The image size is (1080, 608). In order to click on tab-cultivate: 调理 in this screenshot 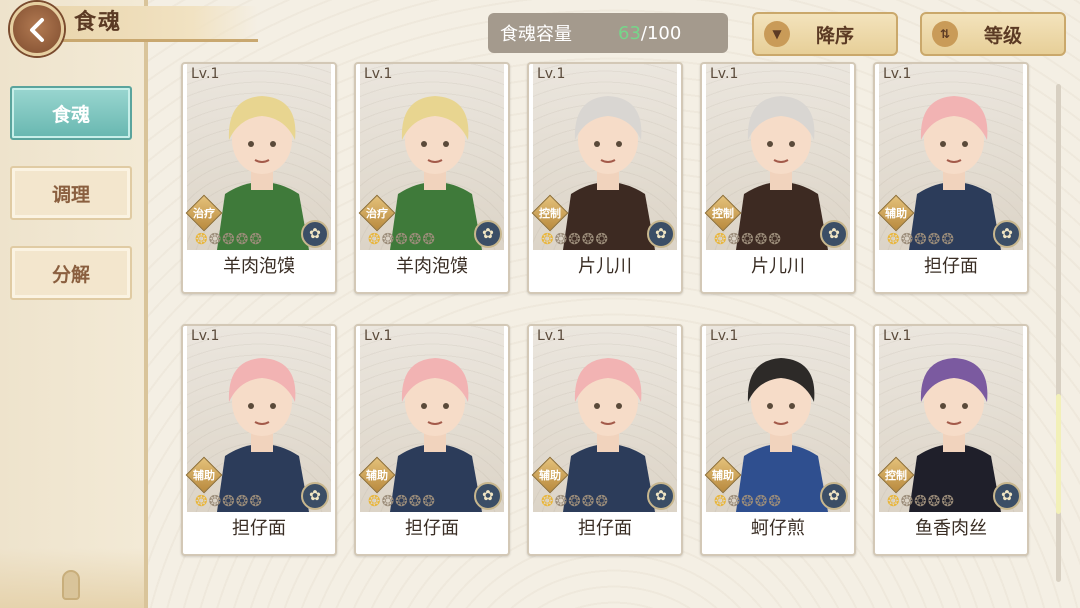, I will do `click(71, 193)`.